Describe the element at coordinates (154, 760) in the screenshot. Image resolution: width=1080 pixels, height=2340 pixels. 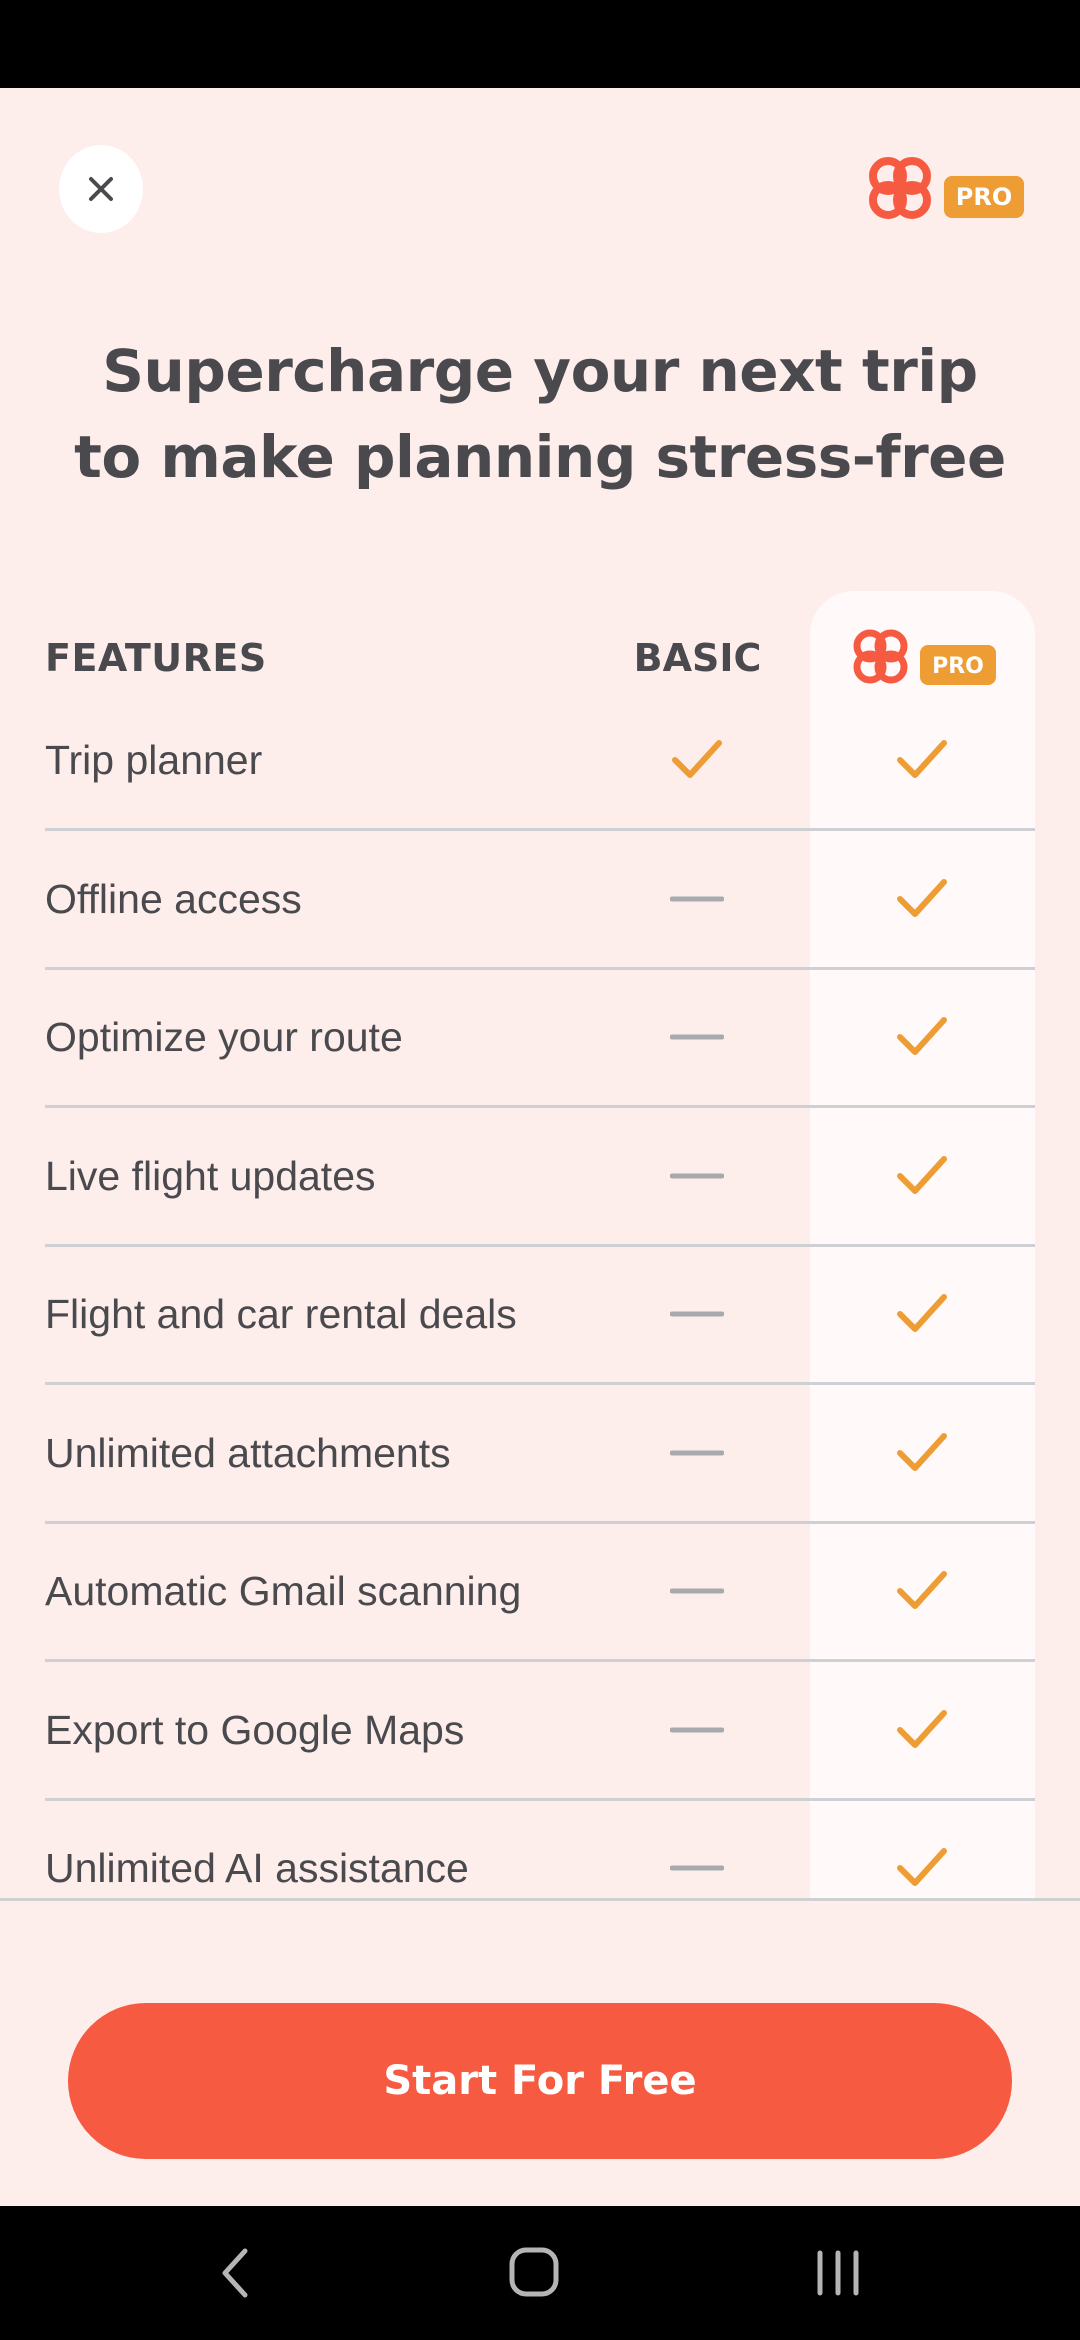
I see `feature-label: Trip planner` at that location.